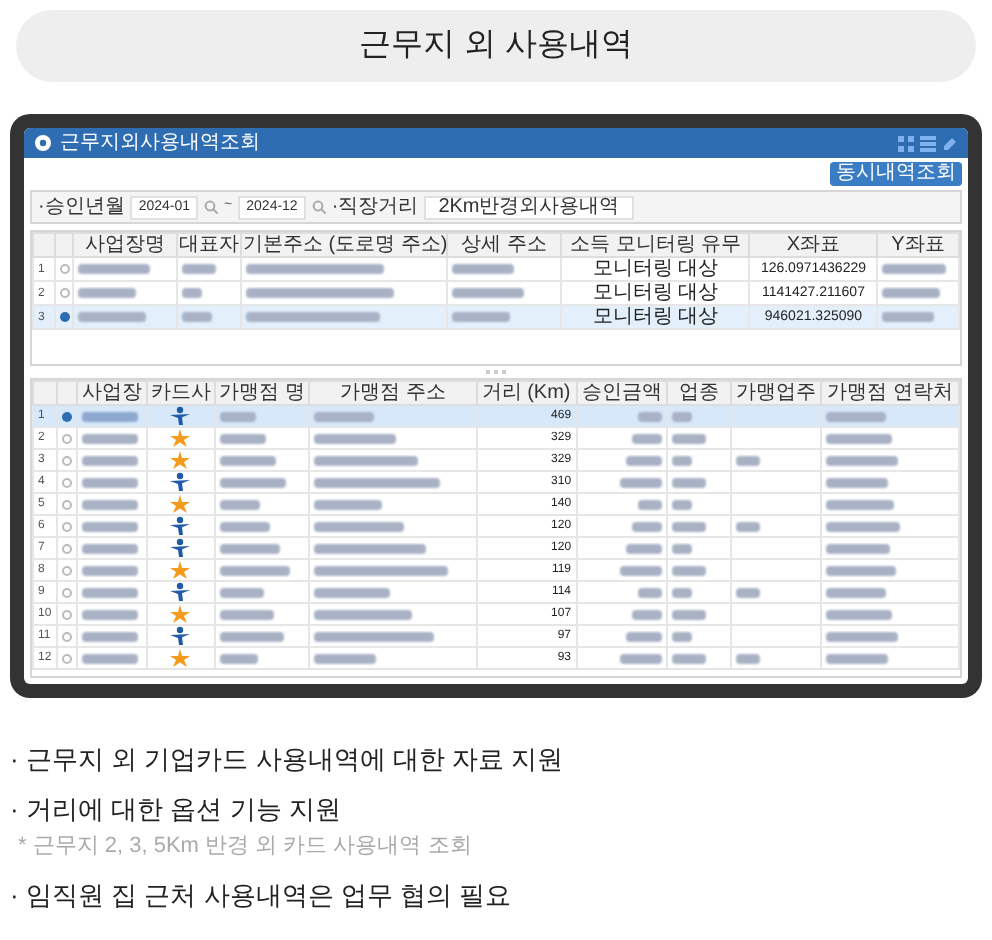 The height and width of the screenshot is (940, 992). I want to click on column-header: 가맹업주, so click(776, 393).